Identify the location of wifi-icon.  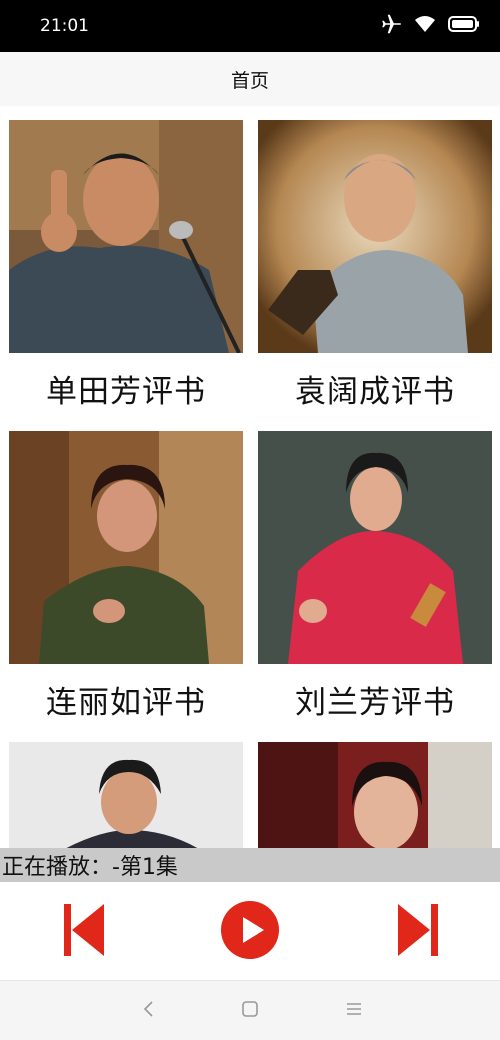
(425, 26).